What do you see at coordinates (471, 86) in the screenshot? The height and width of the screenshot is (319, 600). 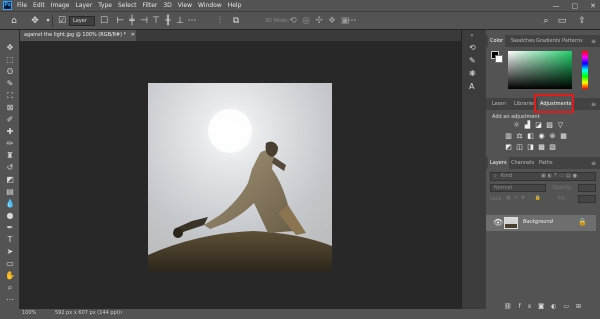 I see `character-panel-icon: A` at bounding box center [471, 86].